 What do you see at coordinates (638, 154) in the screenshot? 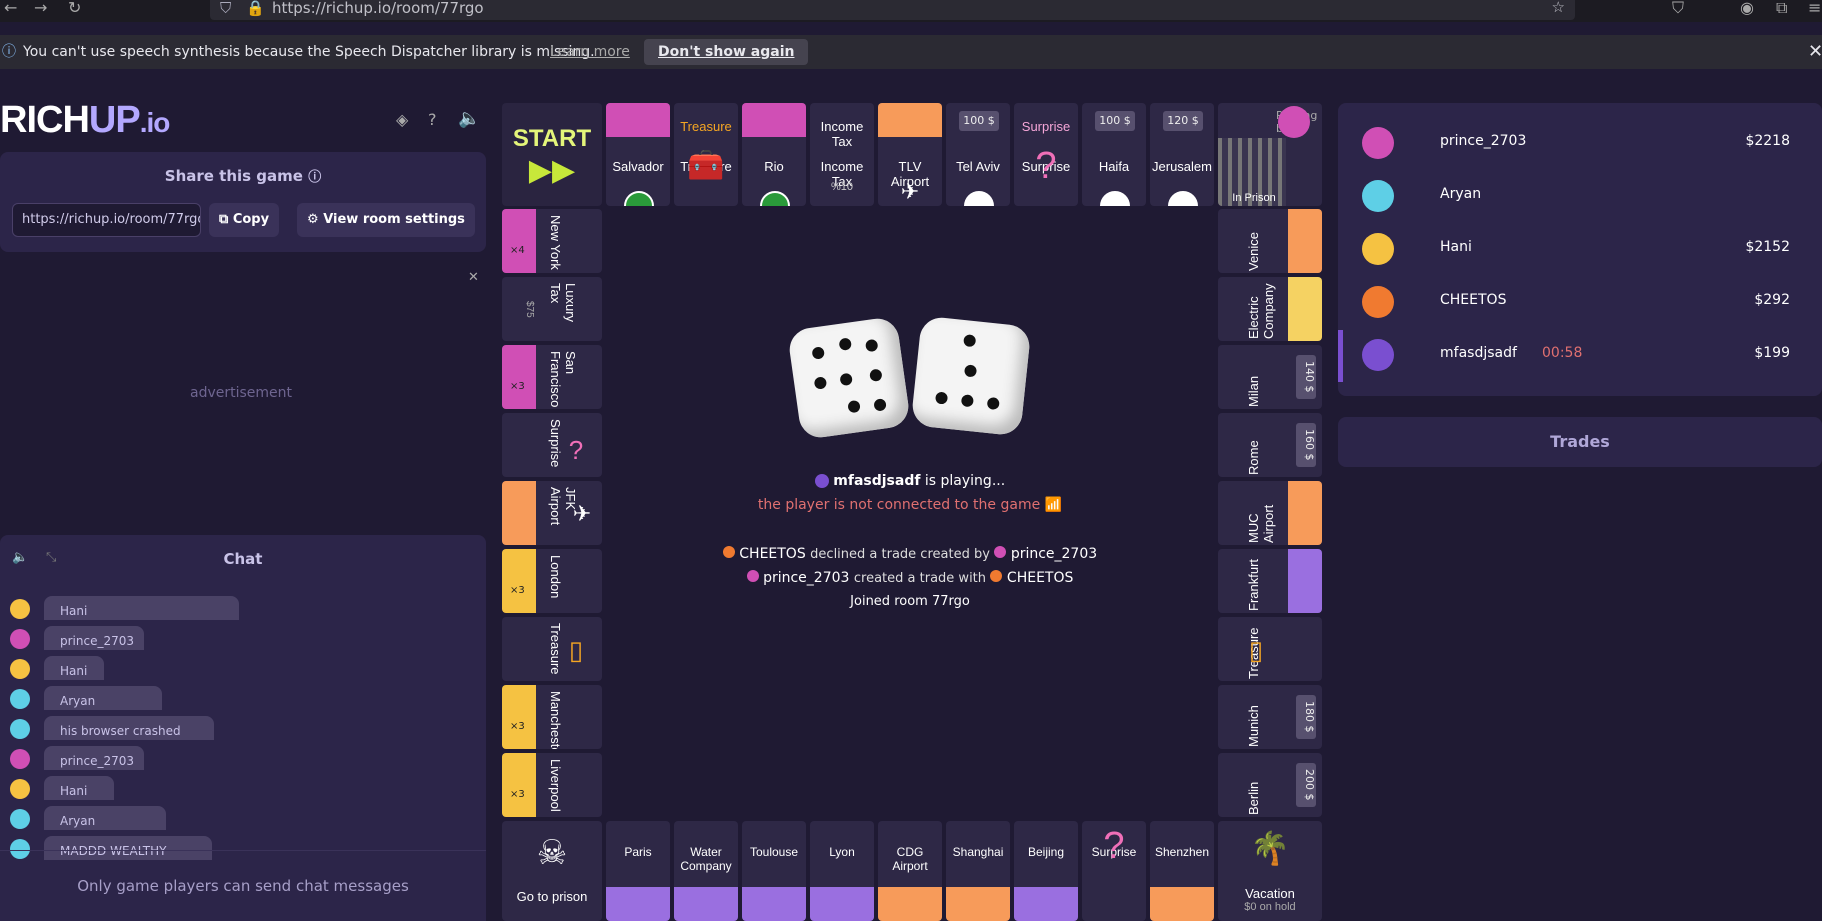
I see `board-tile-0: Salvador` at bounding box center [638, 154].